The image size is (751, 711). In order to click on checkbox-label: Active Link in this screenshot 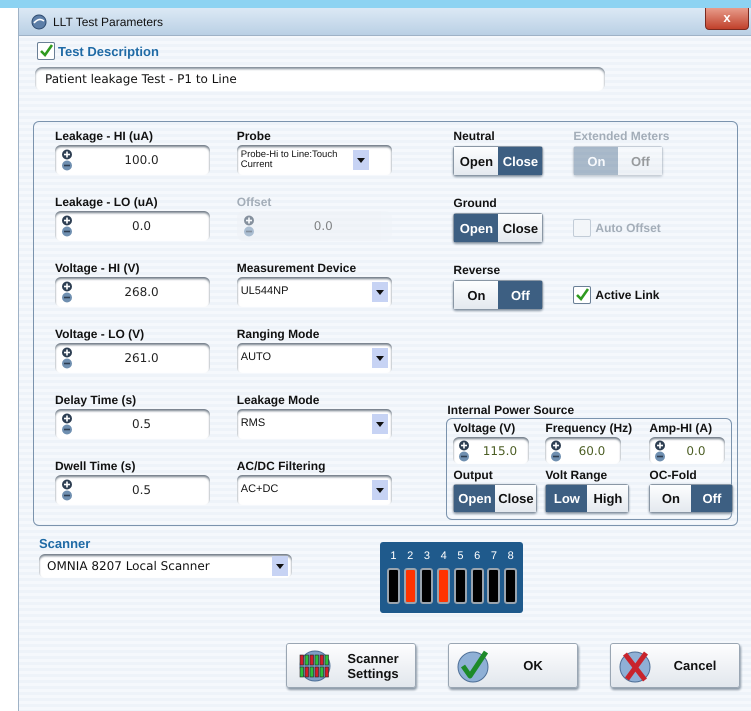, I will do `click(627, 295)`.